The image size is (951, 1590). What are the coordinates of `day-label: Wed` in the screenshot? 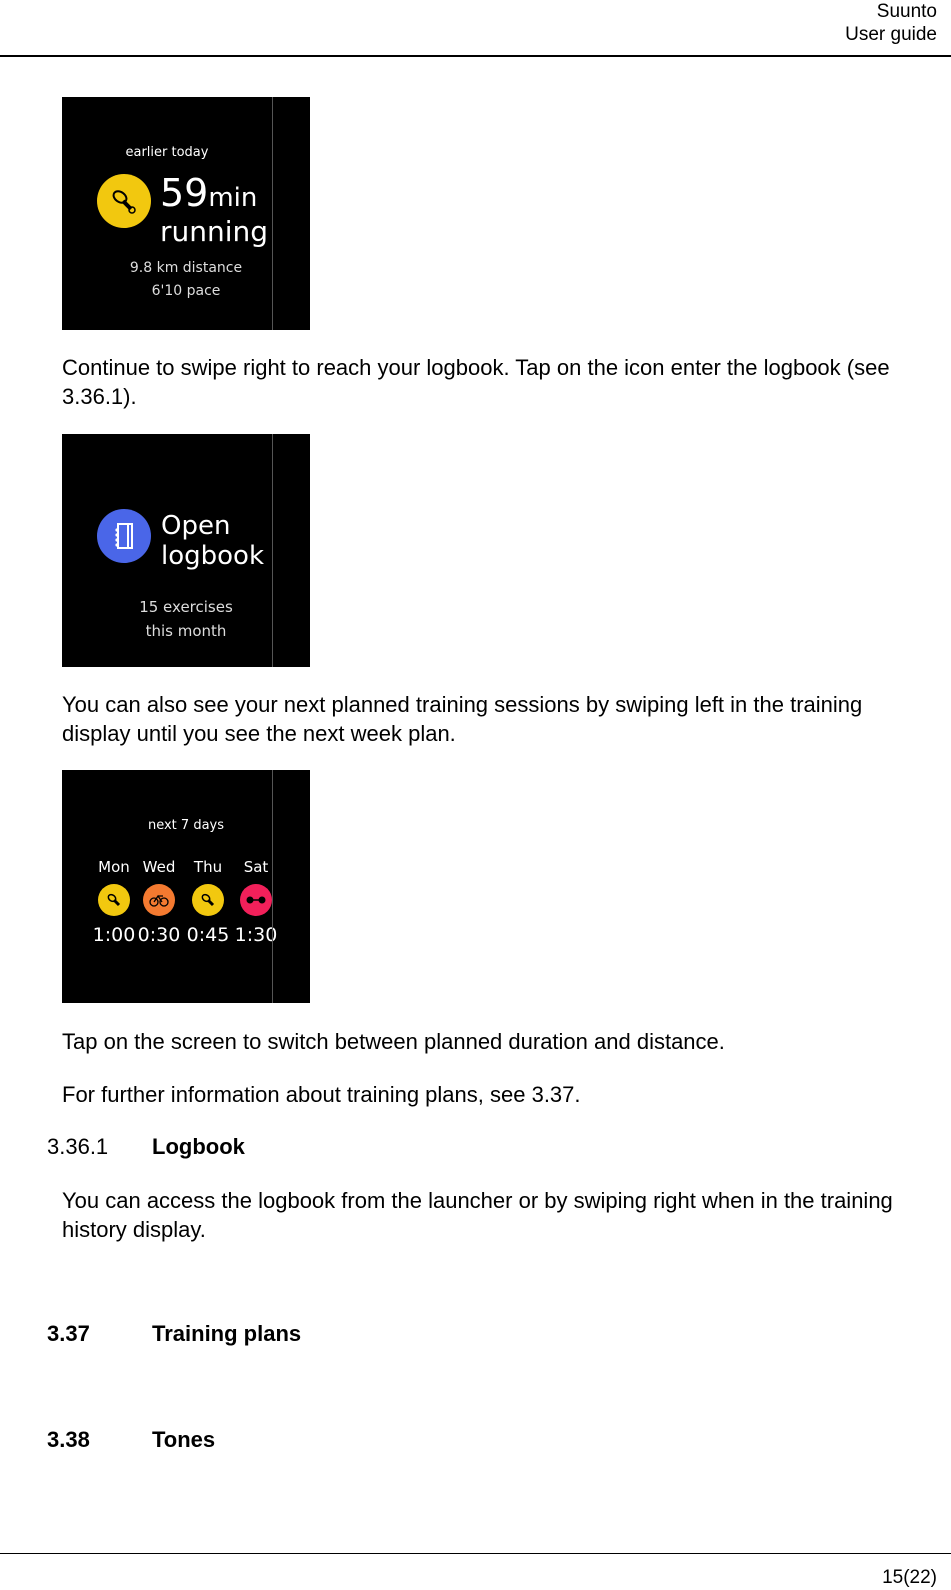 It's located at (159, 867).